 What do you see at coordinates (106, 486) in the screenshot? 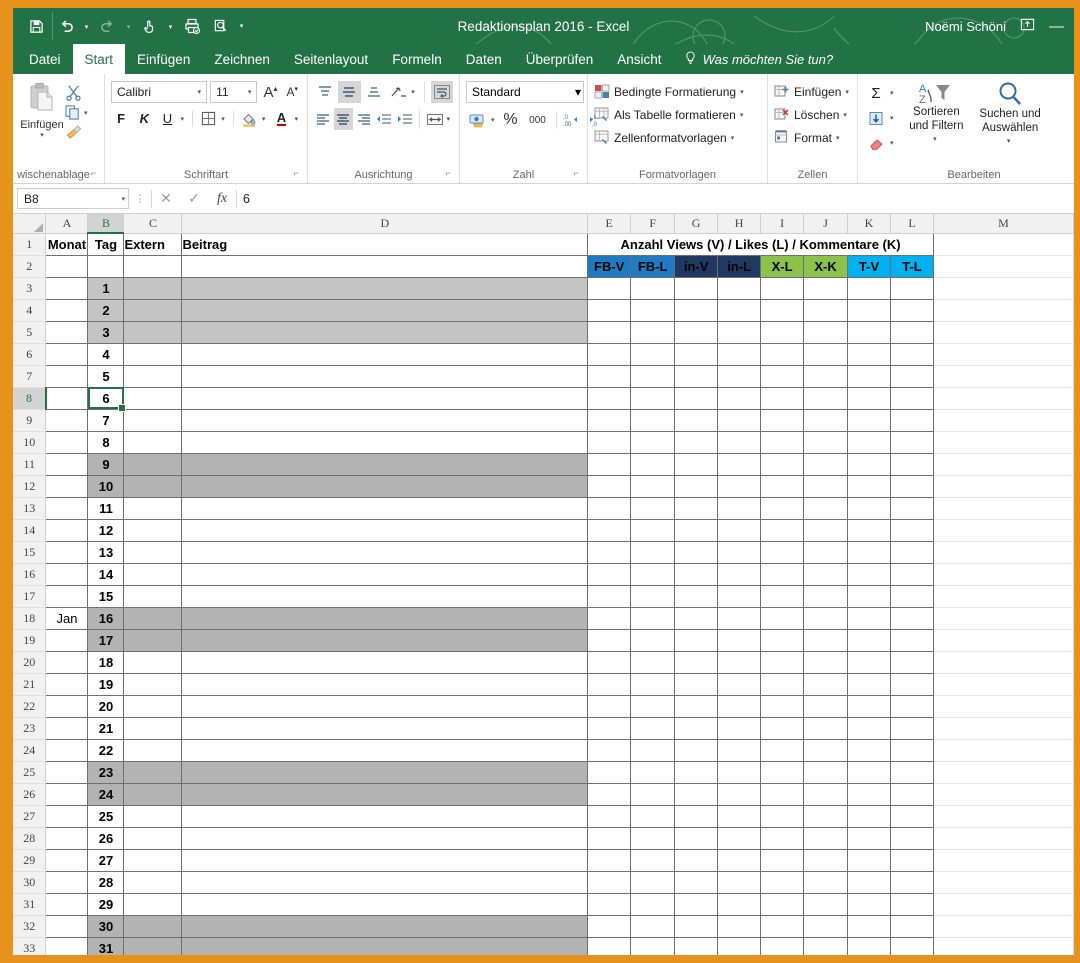
I see `day-cell: 10` at bounding box center [106, 486].